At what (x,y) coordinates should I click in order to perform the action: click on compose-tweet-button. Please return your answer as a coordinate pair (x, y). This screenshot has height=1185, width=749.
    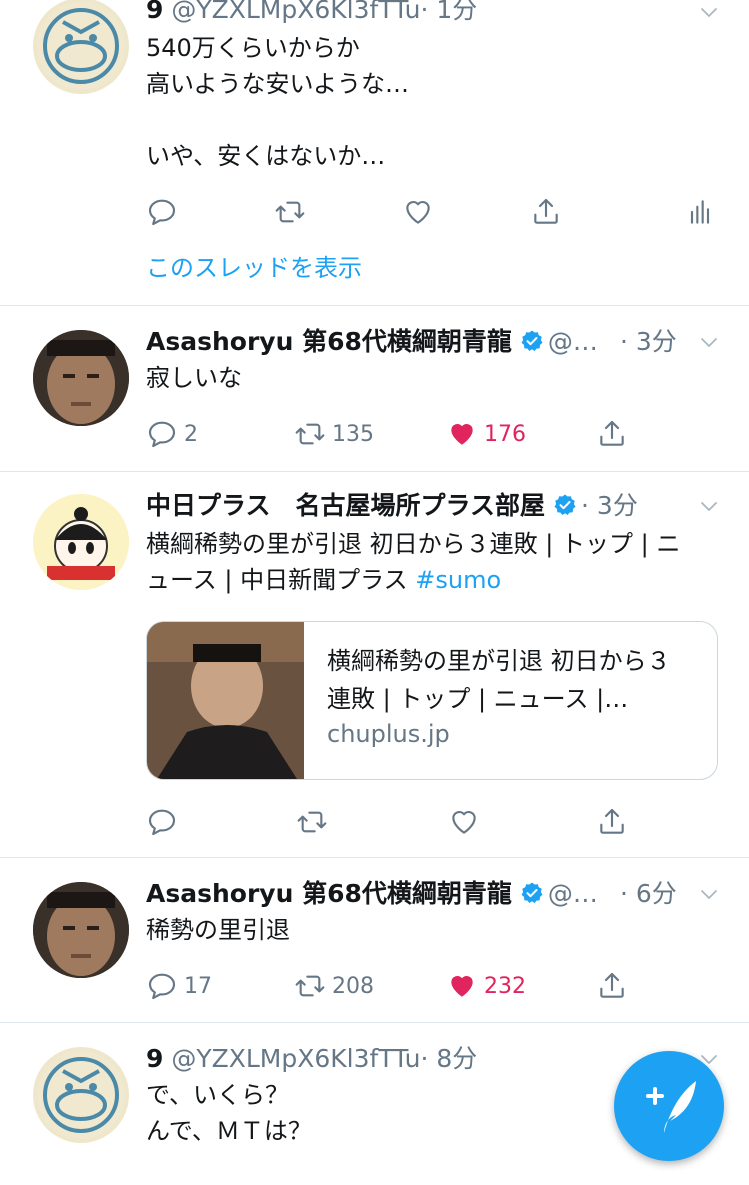
    Looking at the image, I should click on (669, 1106).